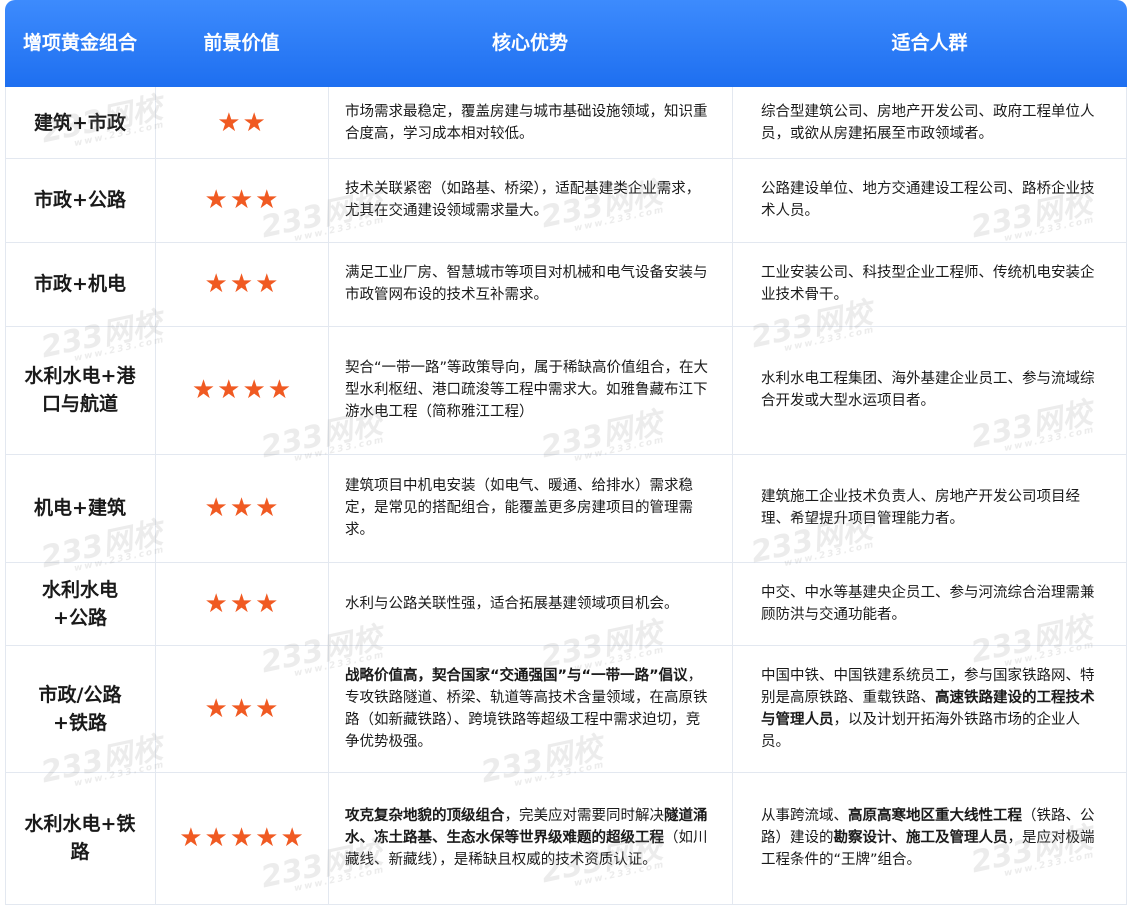  I want to click on advantage-text: 水利与公路关联性强，适合拓展基建领域项目机会。, so click(530, 603).